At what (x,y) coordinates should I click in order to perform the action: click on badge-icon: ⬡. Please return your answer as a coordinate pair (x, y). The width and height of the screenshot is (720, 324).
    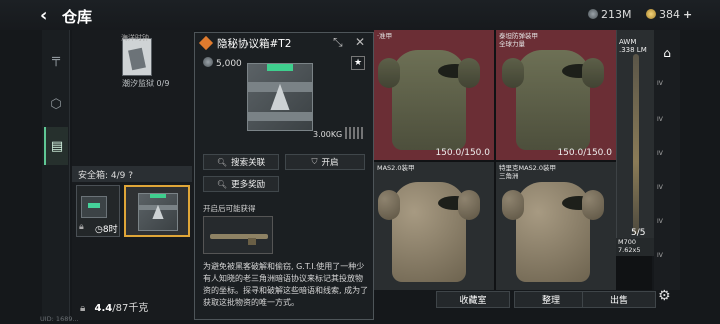
    Looking at the image, I should click on (56, 104).